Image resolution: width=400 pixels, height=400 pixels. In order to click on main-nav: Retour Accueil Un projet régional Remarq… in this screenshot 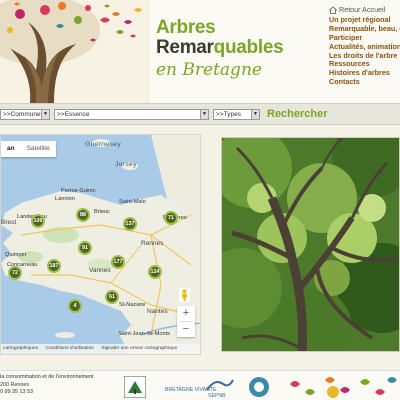, I will do `click(364, 46)`.